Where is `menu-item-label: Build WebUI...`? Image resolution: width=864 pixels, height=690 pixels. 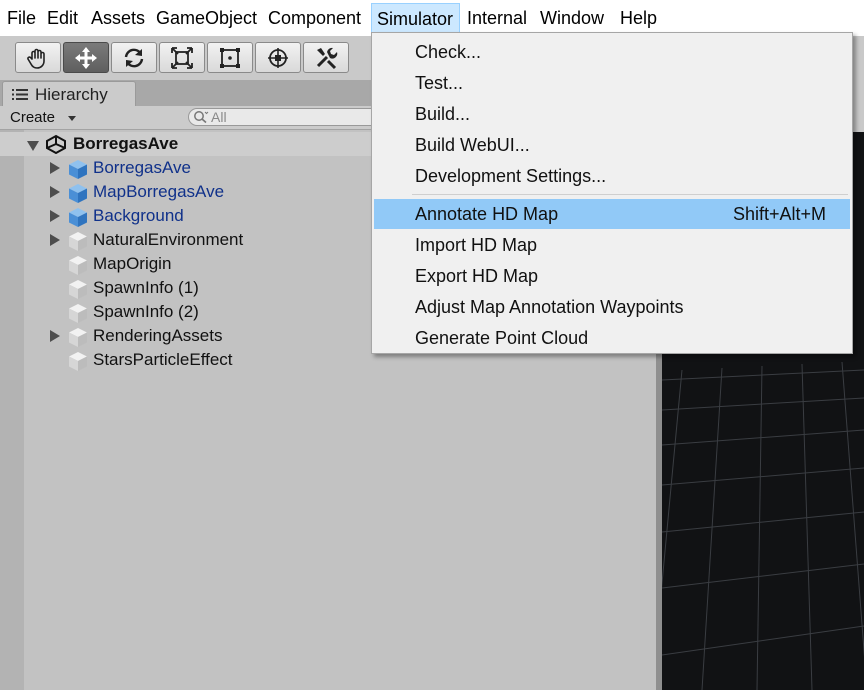 menu-item-label: Build WebUI... is located at coordinates (472, 145).